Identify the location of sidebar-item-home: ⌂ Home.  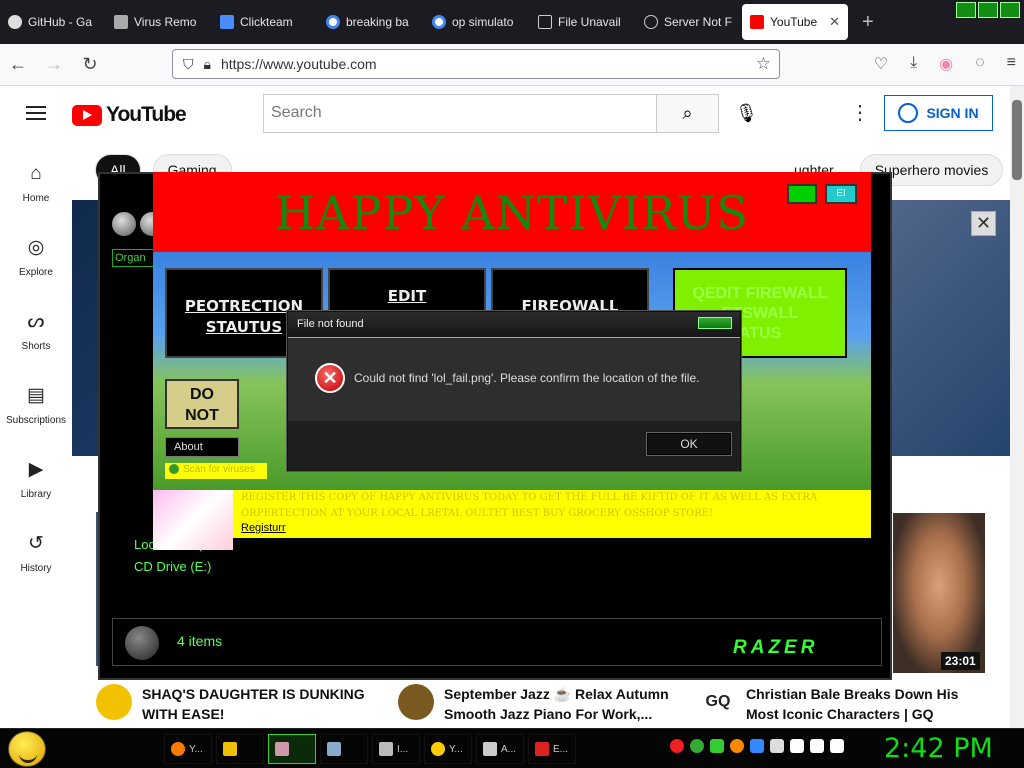
(36, 183).